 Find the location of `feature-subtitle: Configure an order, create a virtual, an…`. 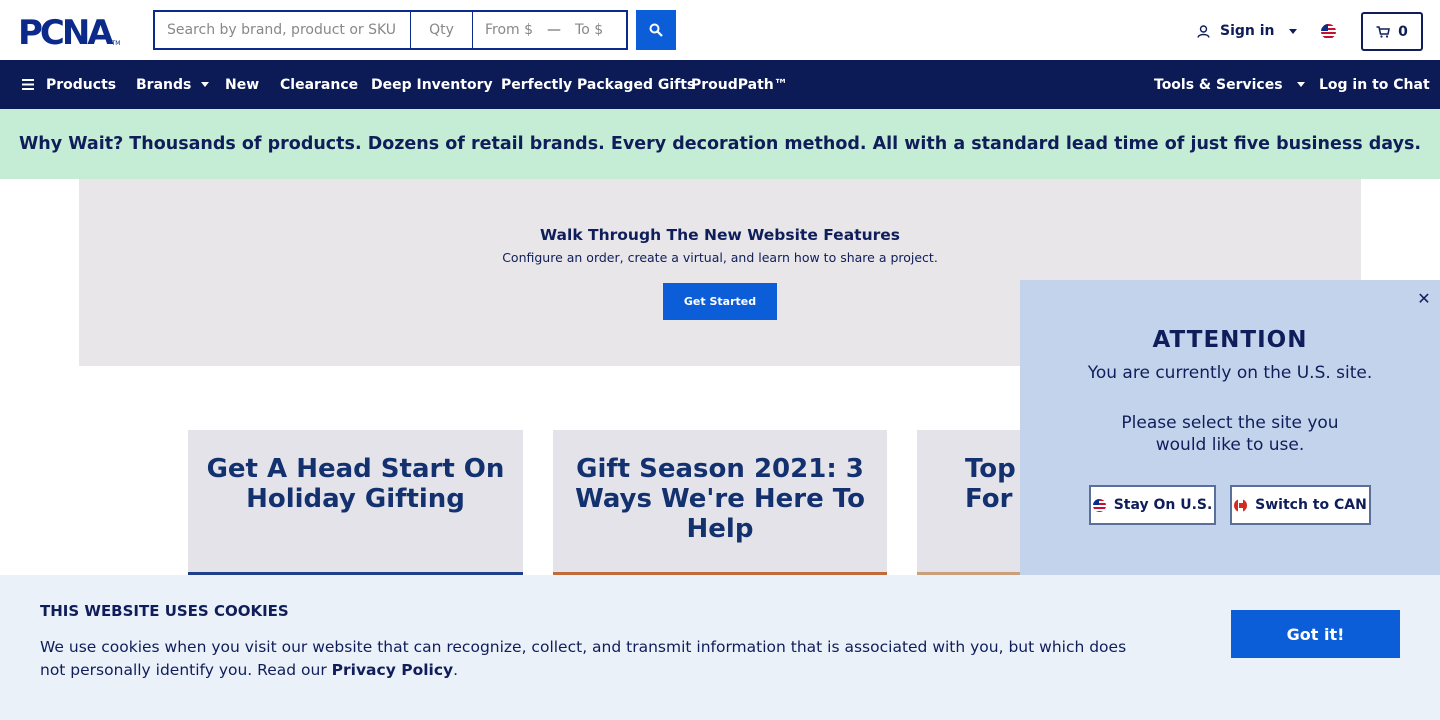

feature-subtitle: Configure an order, create a virtual, an… is located at coordinates (720, 257).